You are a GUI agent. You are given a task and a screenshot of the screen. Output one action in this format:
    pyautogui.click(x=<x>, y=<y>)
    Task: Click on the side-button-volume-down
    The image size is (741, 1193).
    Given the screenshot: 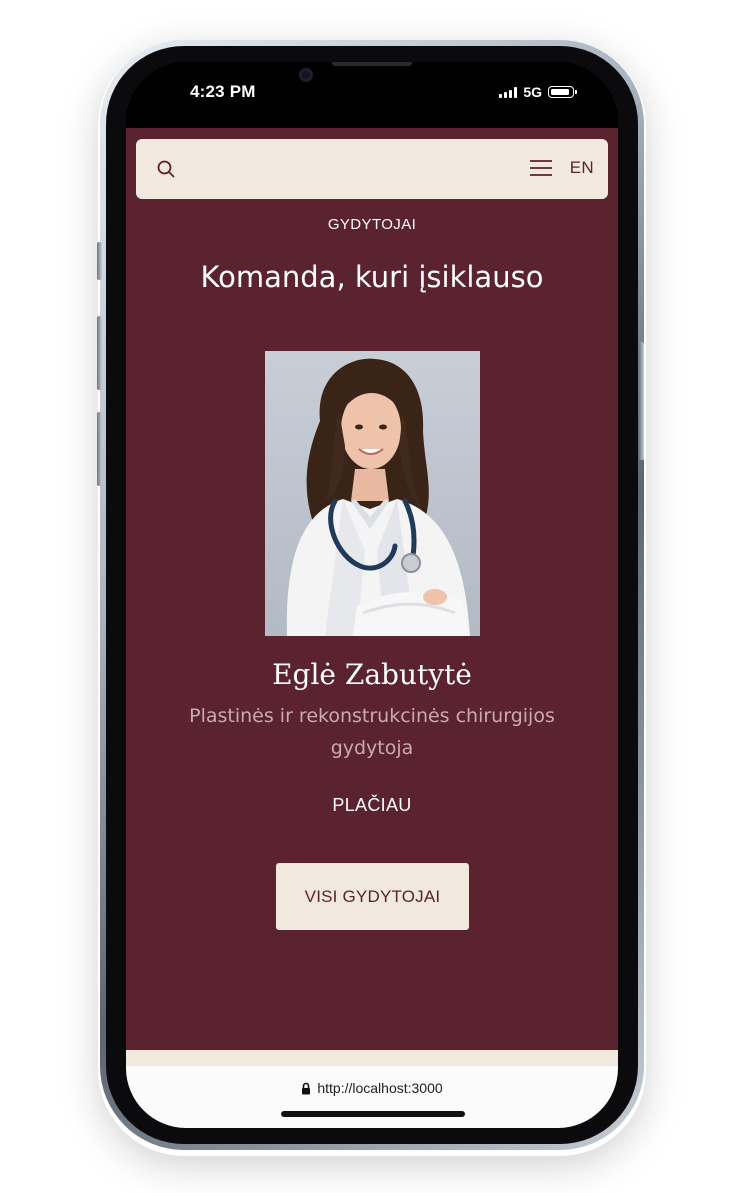 What is the action you would take?
    pyautogui.click(x=99, y=449)
    